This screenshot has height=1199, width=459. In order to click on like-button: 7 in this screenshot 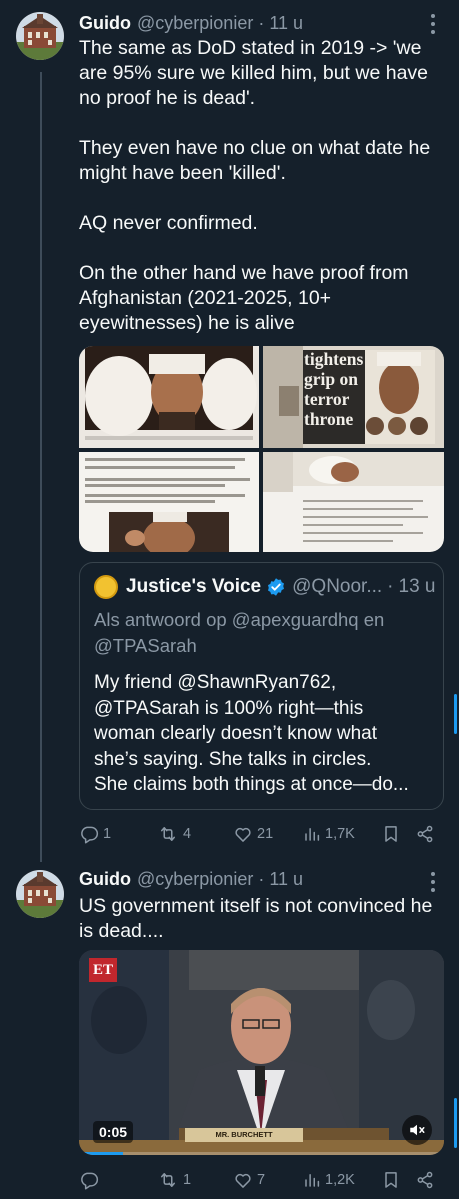, I will do `click(249, 1180)`.